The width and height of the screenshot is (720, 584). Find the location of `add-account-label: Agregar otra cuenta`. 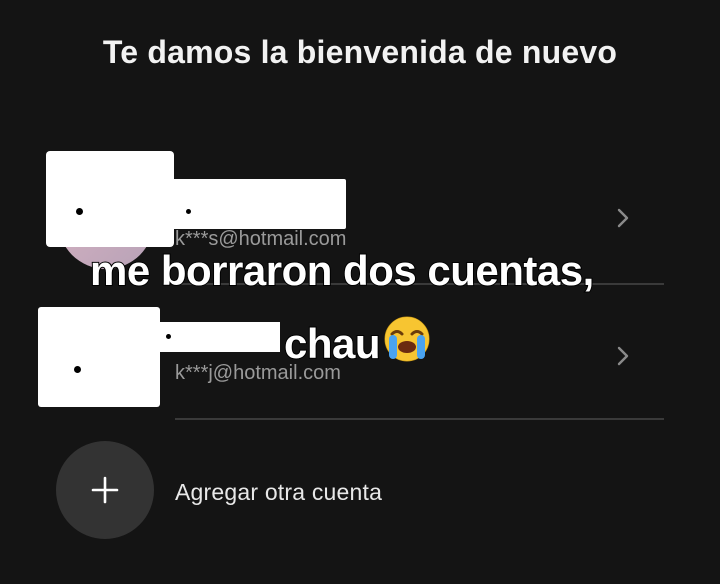

add-account-label: Agregar otra cuenta is located at coordinates (279, 492).